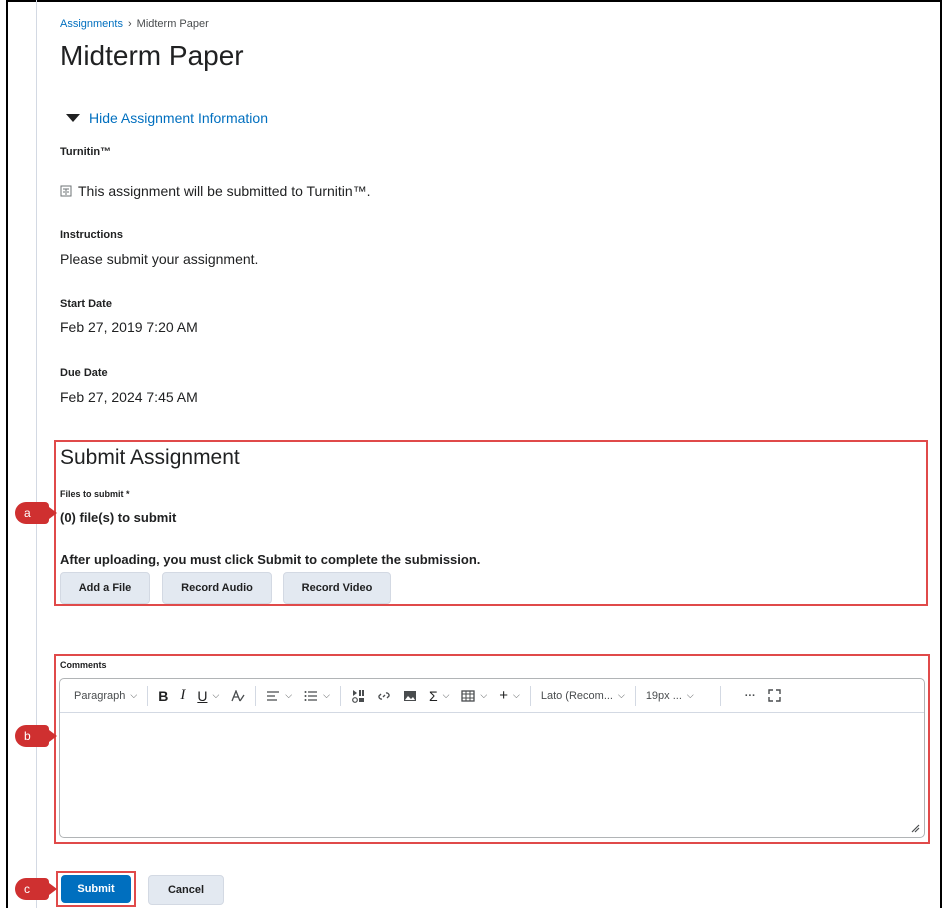  I want to click on cancel-button: Cancel, so click(186, 890).